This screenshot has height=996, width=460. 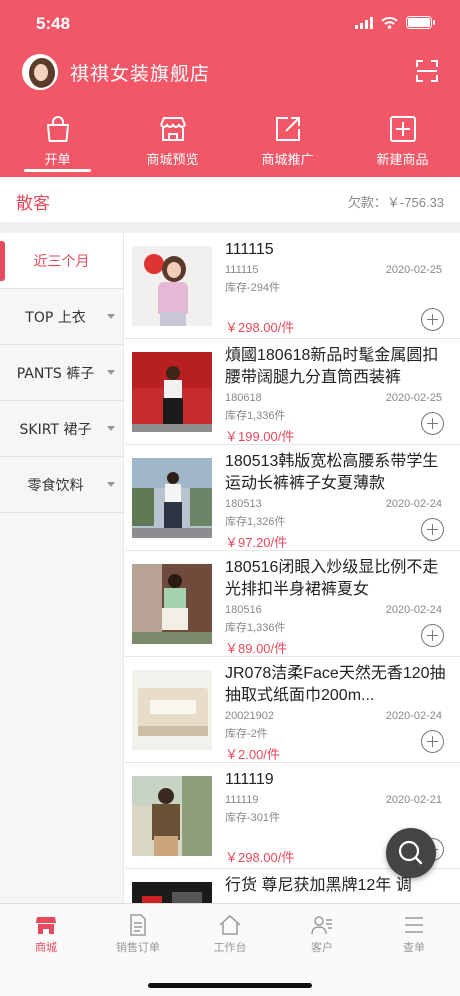 What do you see at coordinates (57, 160) in the screenshot?
I see `tab-label: 开单` at bounding box center [57, 160].